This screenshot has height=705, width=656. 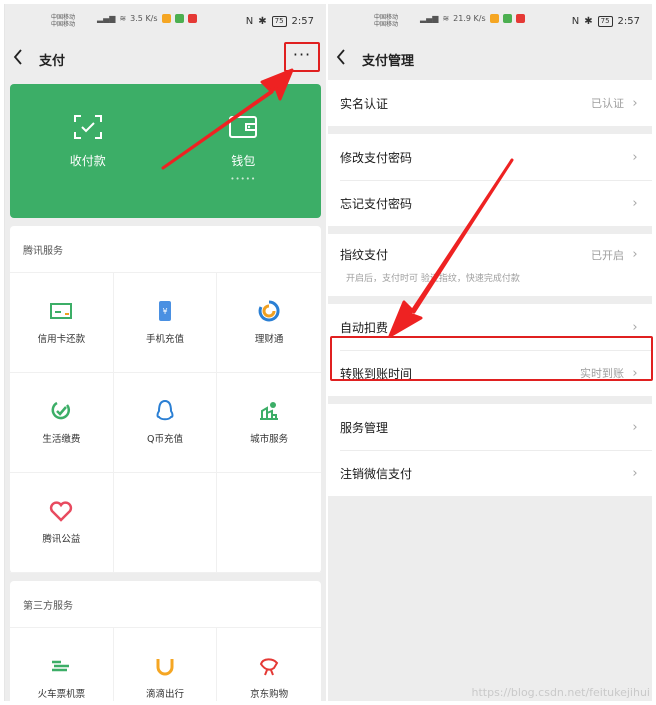 I want to click on watermark: https://blog.csdn.net/feitukejihui, so click(x=560, y=692).